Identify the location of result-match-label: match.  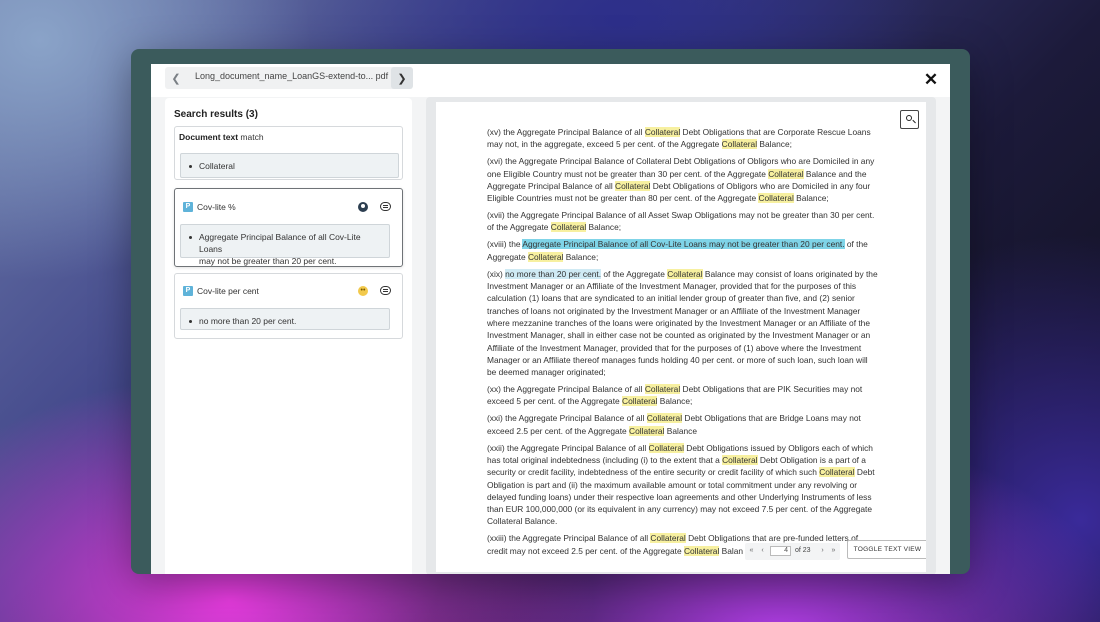
(252, 137).